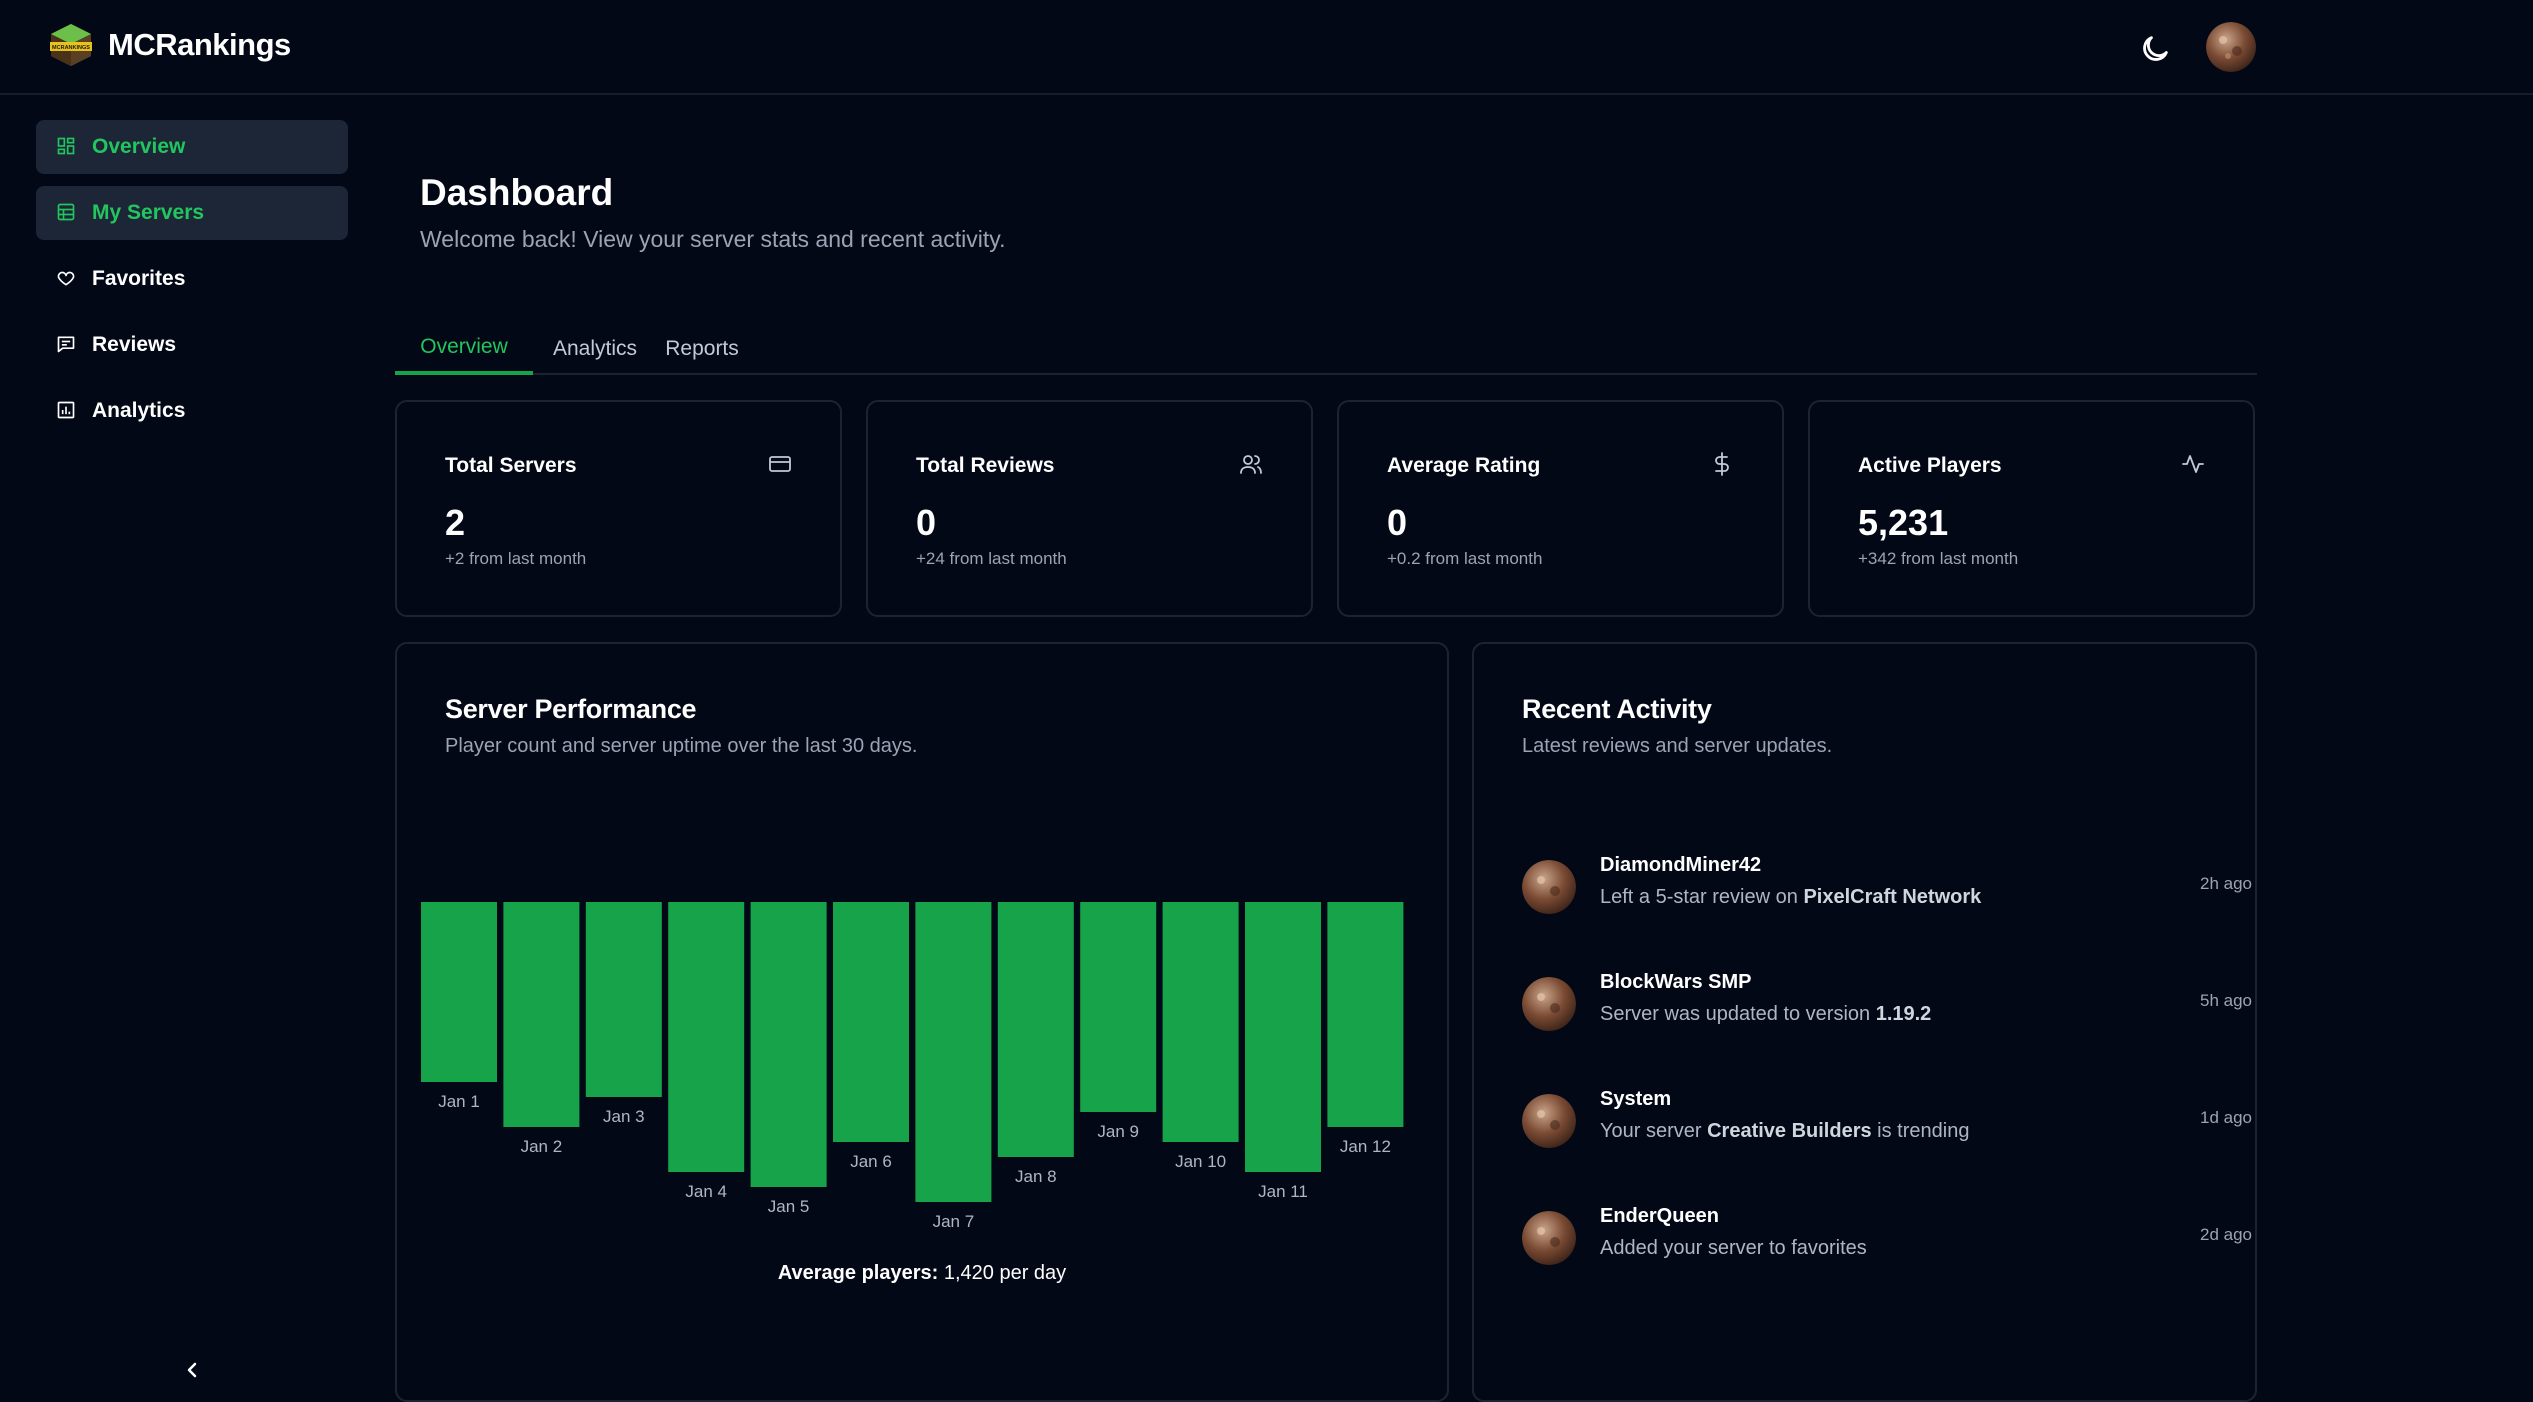 The image size is (2533, 1402). What do you see at coordinates (67, 411) in the screenshot?
I see `bar-chart-icon` at bounding box center [67, 411].